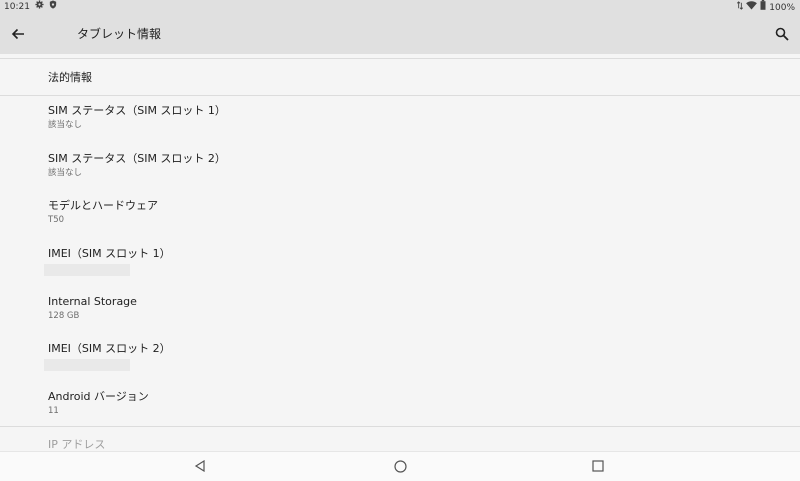  Describe the element at coordinates (752, 7) in the screenshot. I see `wifi-icon` at that location.